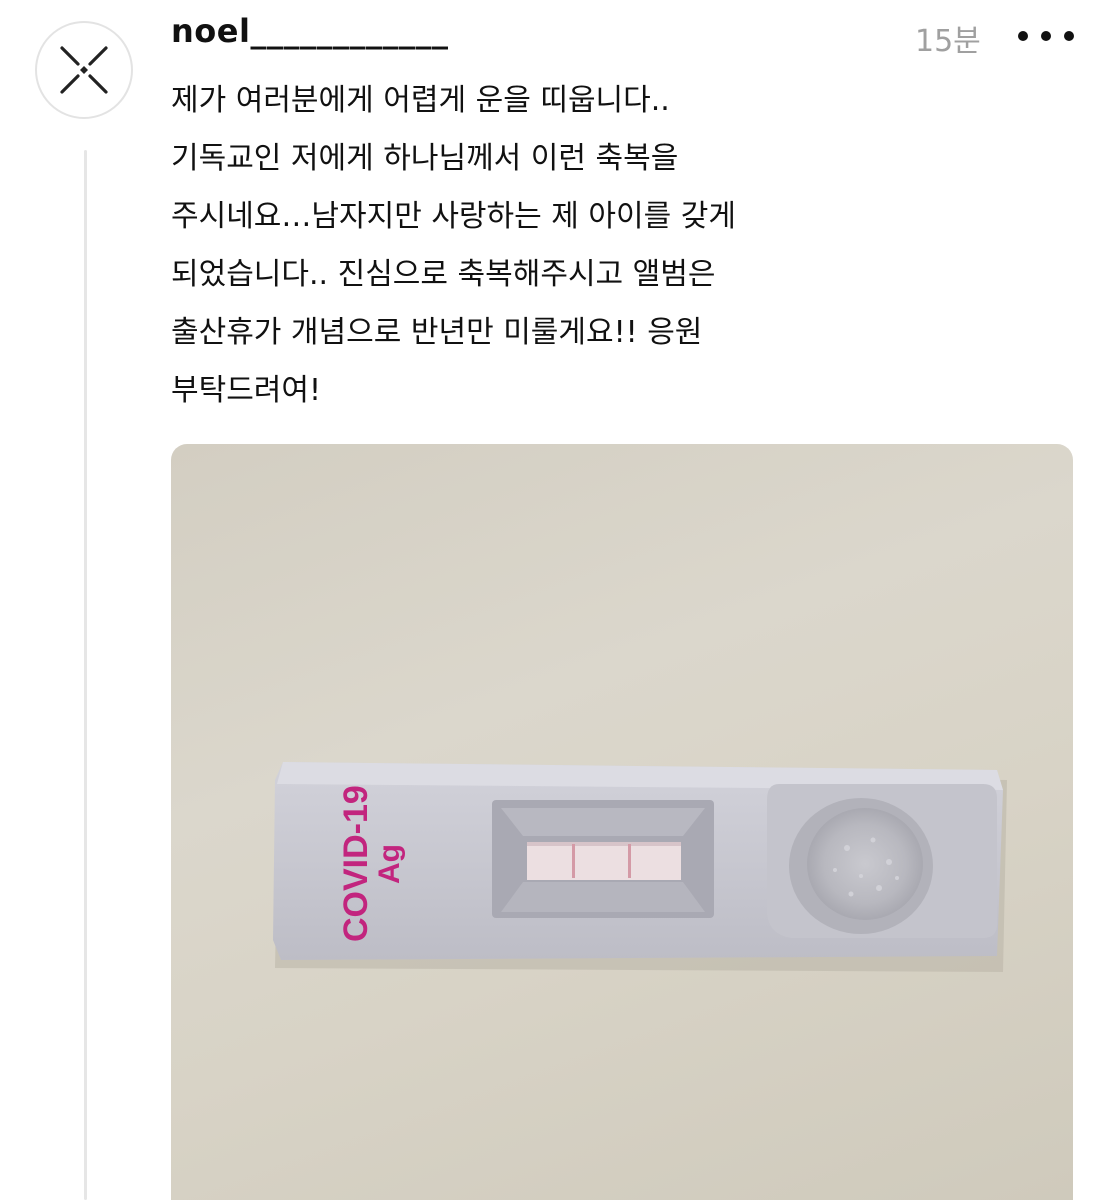 This screenshot has width=1106, height=1200. Describe the element at coordinates (420, 100) in the screenshot. I see `post-text-line: 제가 여러분에게 어렵게 운을 띠웁니다..` at that location.